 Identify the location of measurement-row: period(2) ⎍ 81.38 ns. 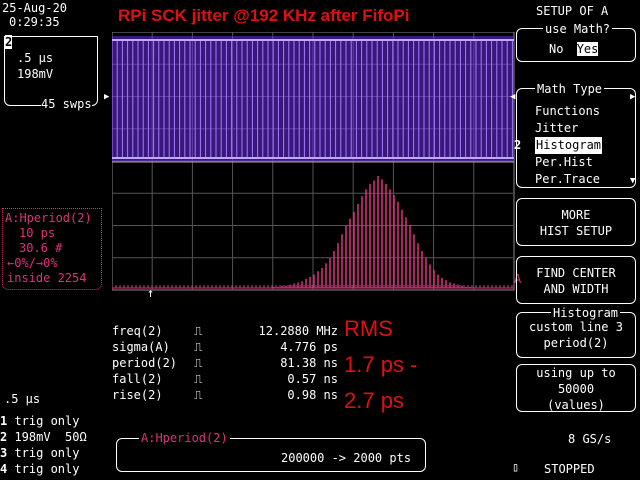
(225, 364).